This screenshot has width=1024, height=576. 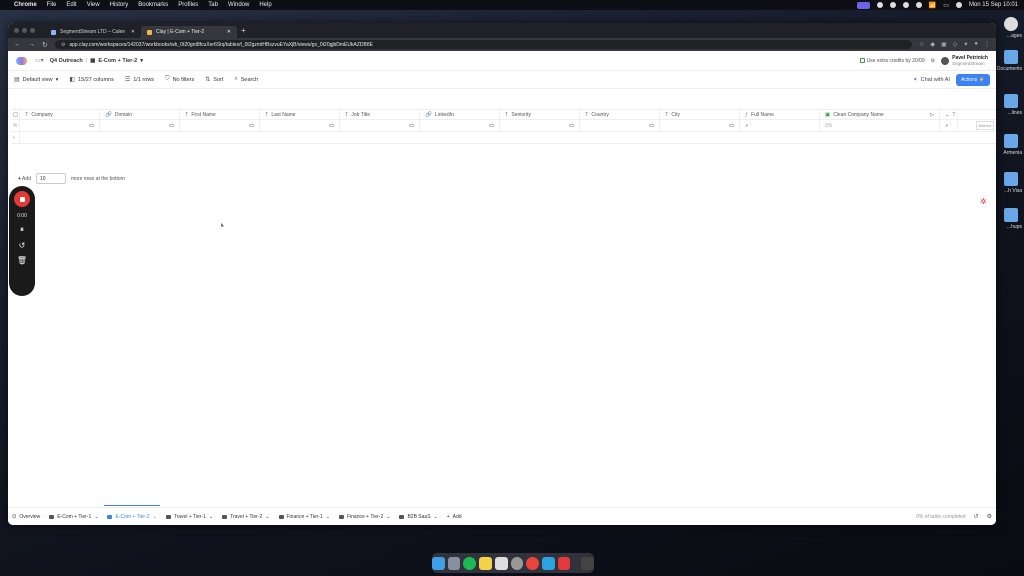 What do you see at coordinates (22, 260) in the screenshot?
I see `trash-icon: 🗑` at bounding box center [22, 260].